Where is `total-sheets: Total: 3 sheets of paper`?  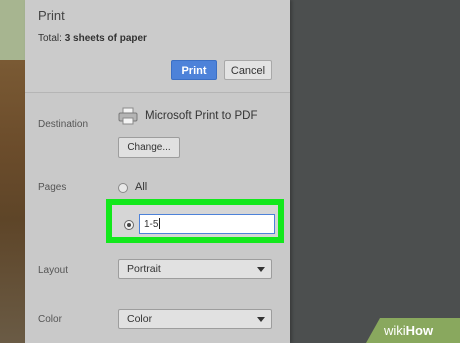 total-sheets: Total: 3 sheets of paper is located at coordinates (92, 38).